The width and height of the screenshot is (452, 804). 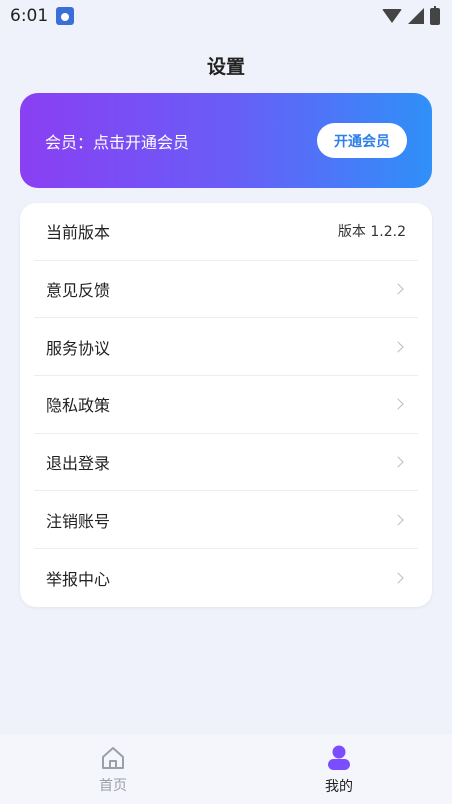 I want to click on settings-row-service-agreement: 服务协议, so click(x=226, y=347).